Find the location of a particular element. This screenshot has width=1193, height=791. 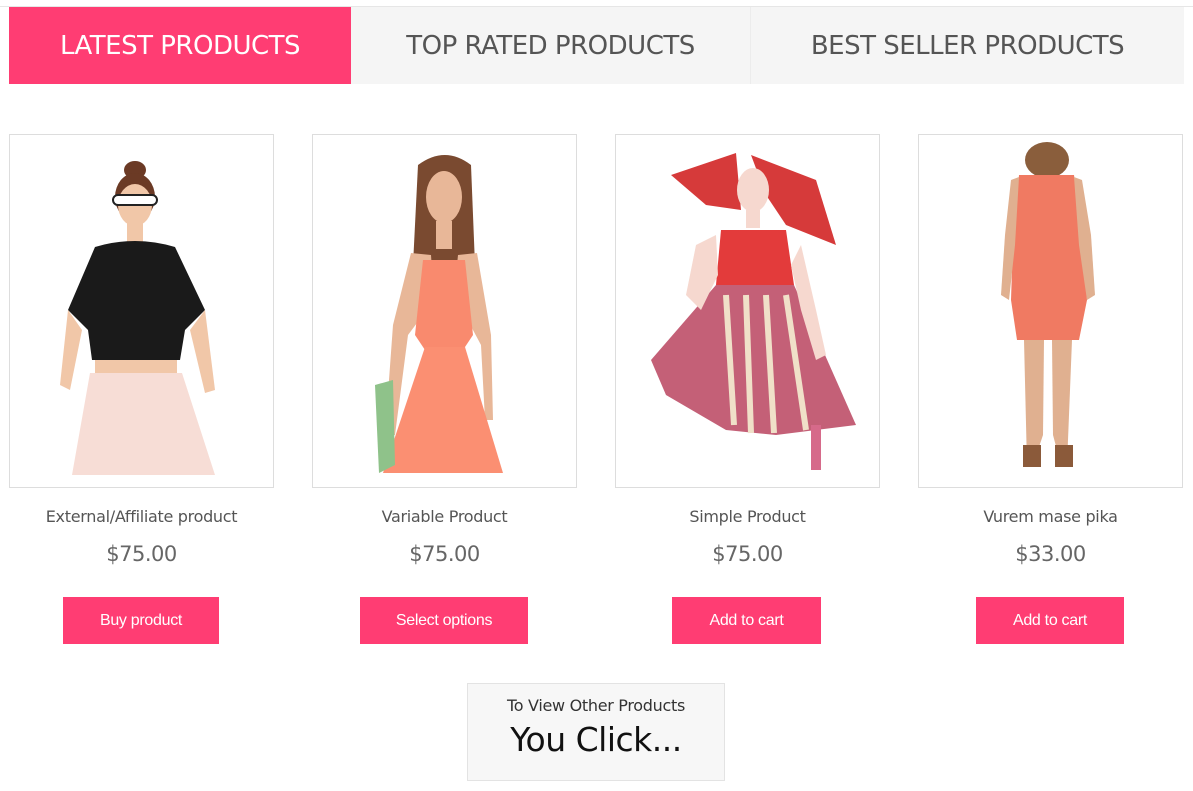

tab-top-rated-products: TOP RATED PRODUCTS is located at coordinates (551, 45).